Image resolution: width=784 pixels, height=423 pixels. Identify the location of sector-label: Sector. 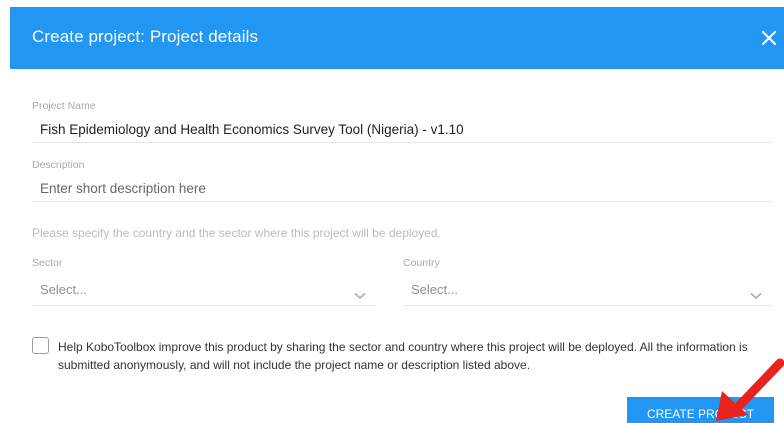
(47, 263).